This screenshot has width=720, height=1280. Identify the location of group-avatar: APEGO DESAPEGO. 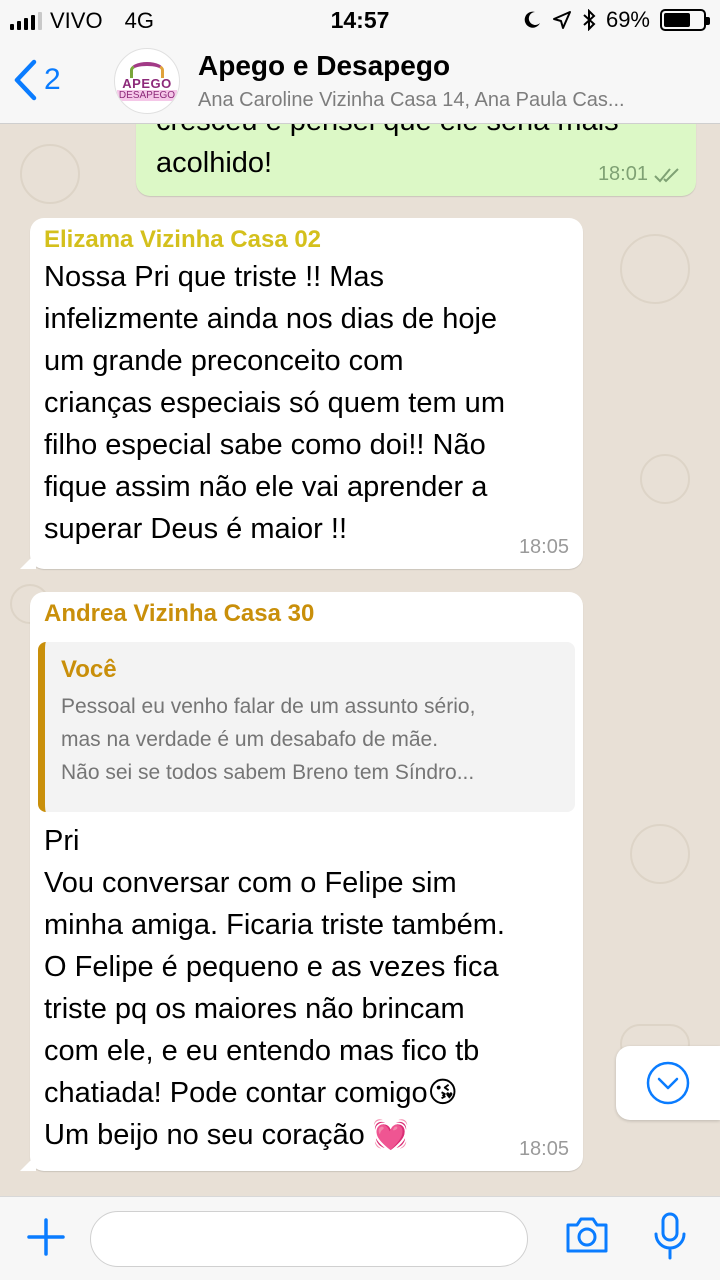
(147, 81).